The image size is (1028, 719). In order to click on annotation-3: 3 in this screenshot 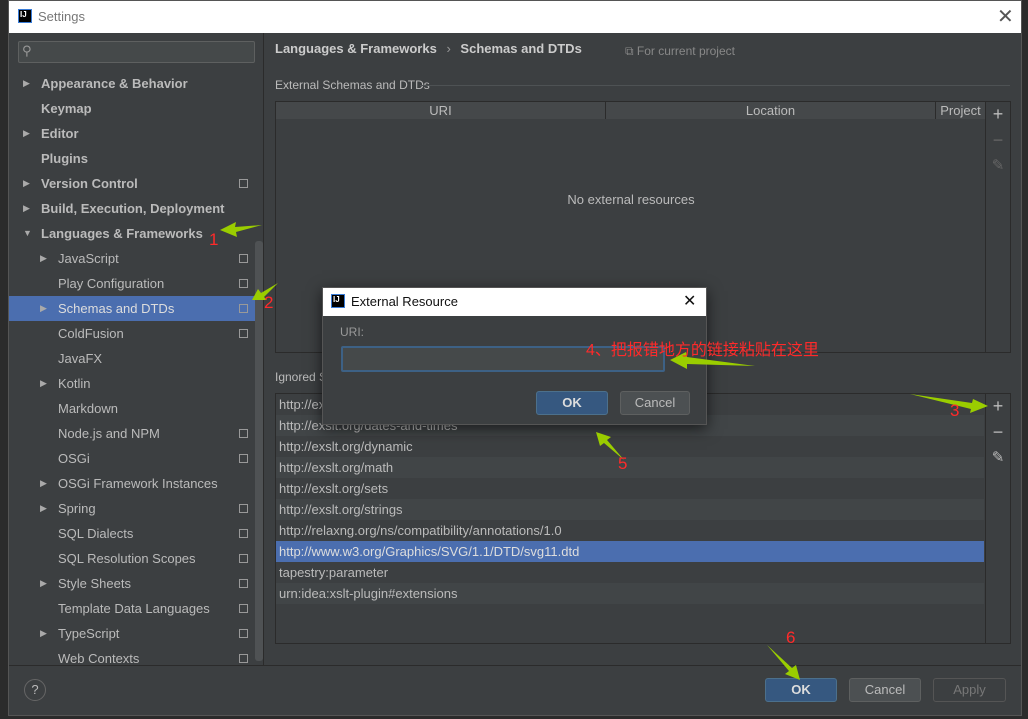, I will do `click(955, 410)`.